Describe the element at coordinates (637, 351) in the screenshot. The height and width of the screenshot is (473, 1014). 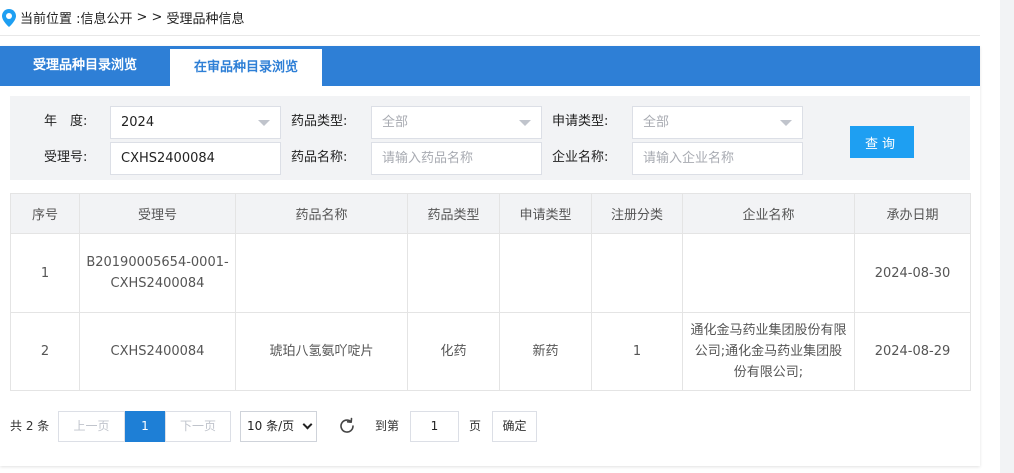
I see `cell-registration-class: 1` at that location.